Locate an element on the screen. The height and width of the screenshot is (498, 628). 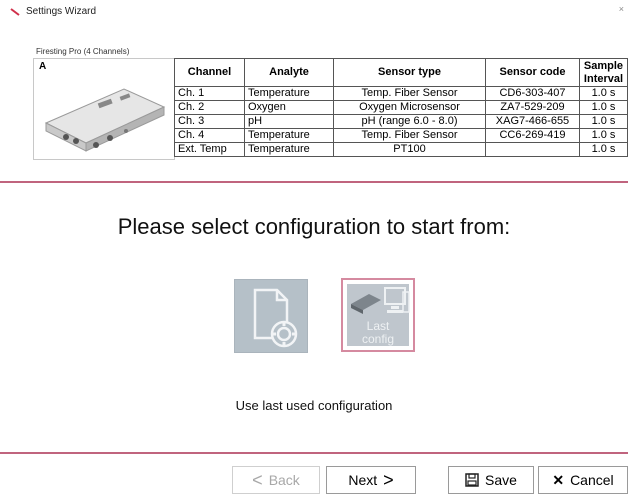
header-sample-line1: Sample is located at coordinates (603, 65).